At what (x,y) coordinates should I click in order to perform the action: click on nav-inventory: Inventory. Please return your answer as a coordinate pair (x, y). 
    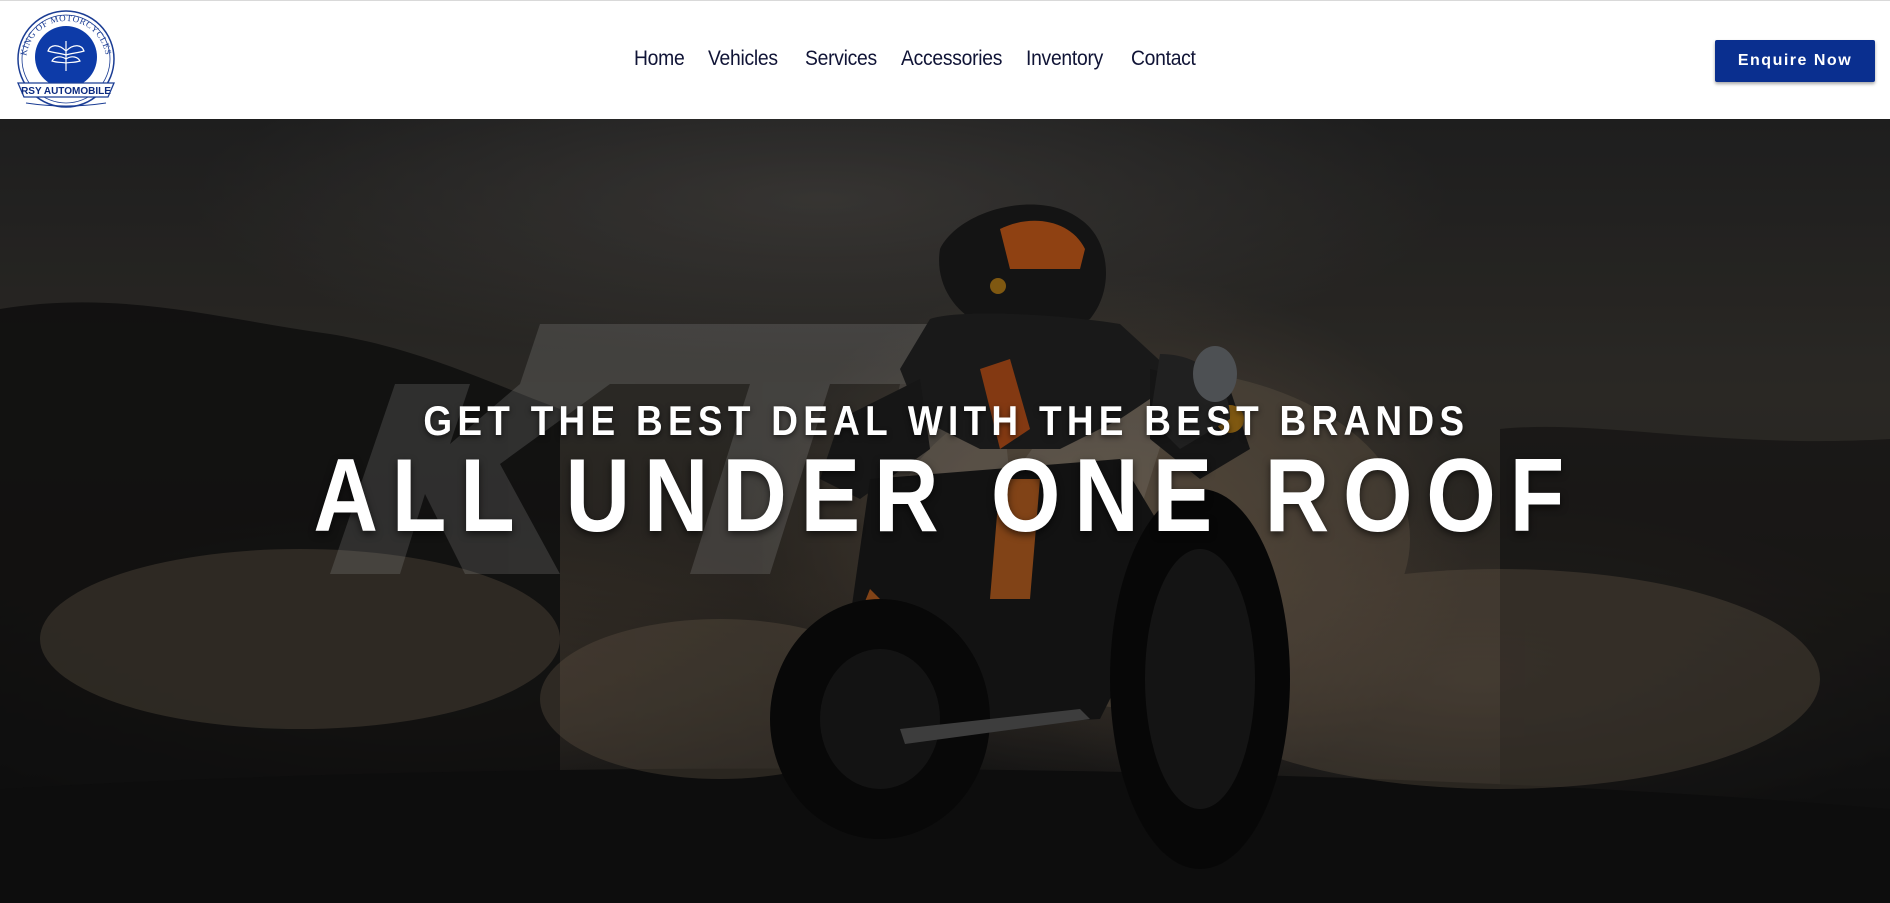
    Looking at the image, I should click on (1064, 59).